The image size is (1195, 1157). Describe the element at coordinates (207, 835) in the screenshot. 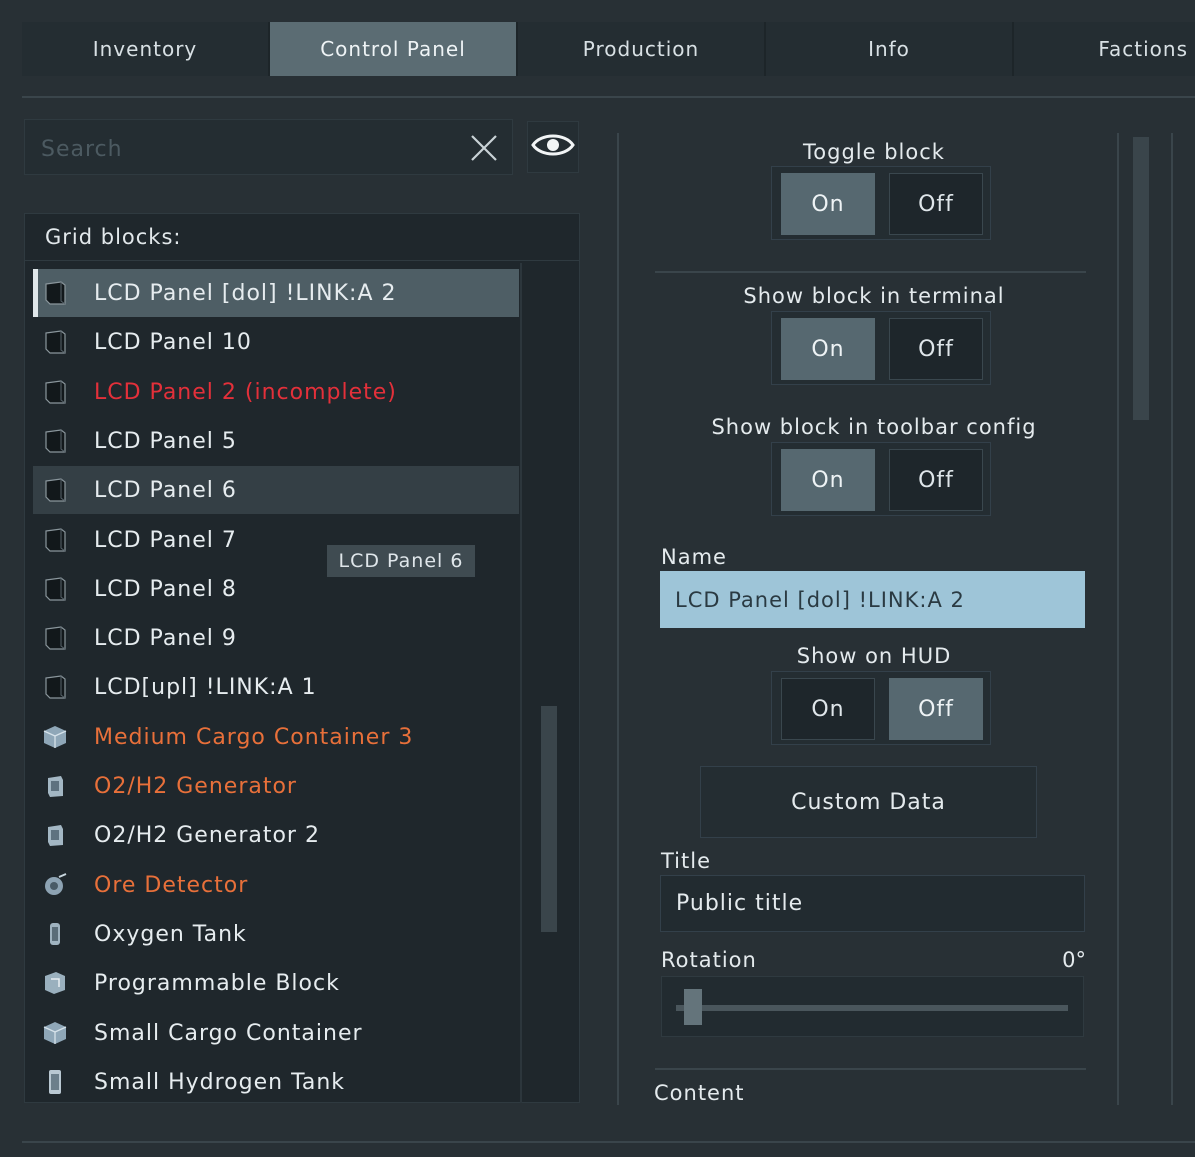

I see `list-item-label: O2/H2 Generator 2` at that location.